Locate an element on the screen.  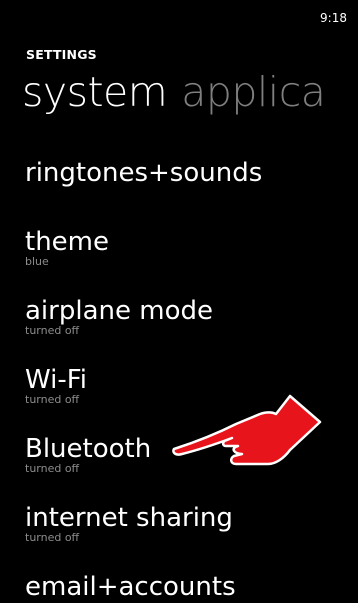
status-time: 9:18 is located at coordinates (333, 18).